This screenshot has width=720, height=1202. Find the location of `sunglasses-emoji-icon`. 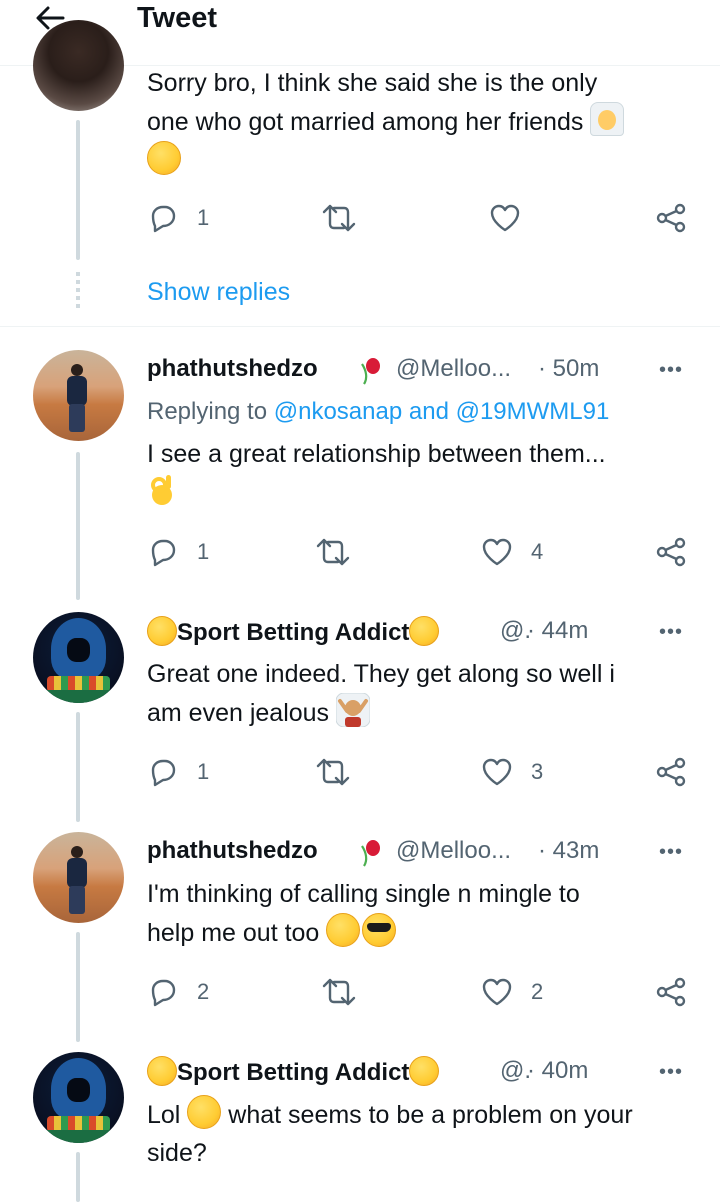

sunglasses-emoji-icon is located at coordinates (379, 930).